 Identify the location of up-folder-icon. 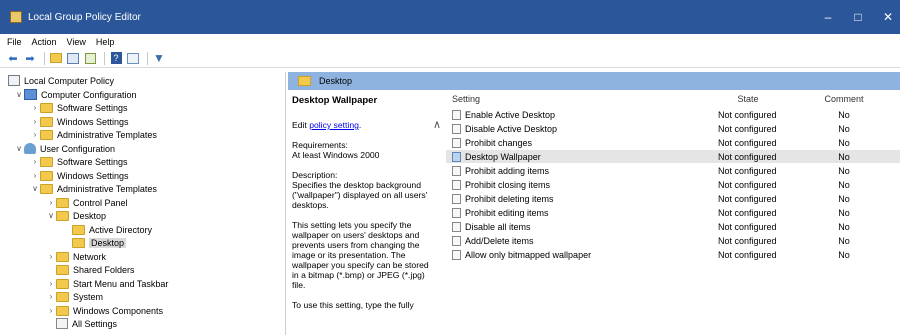
(56, 58).